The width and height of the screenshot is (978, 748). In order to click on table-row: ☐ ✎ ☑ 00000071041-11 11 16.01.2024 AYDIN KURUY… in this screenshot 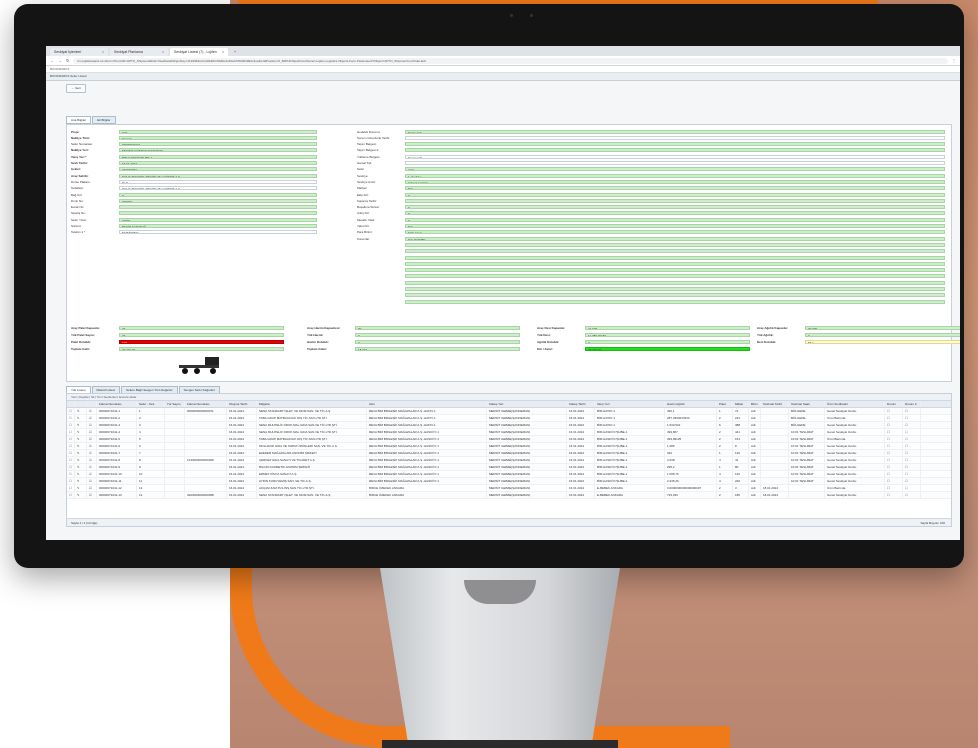, I will do `click(509, 481)`.